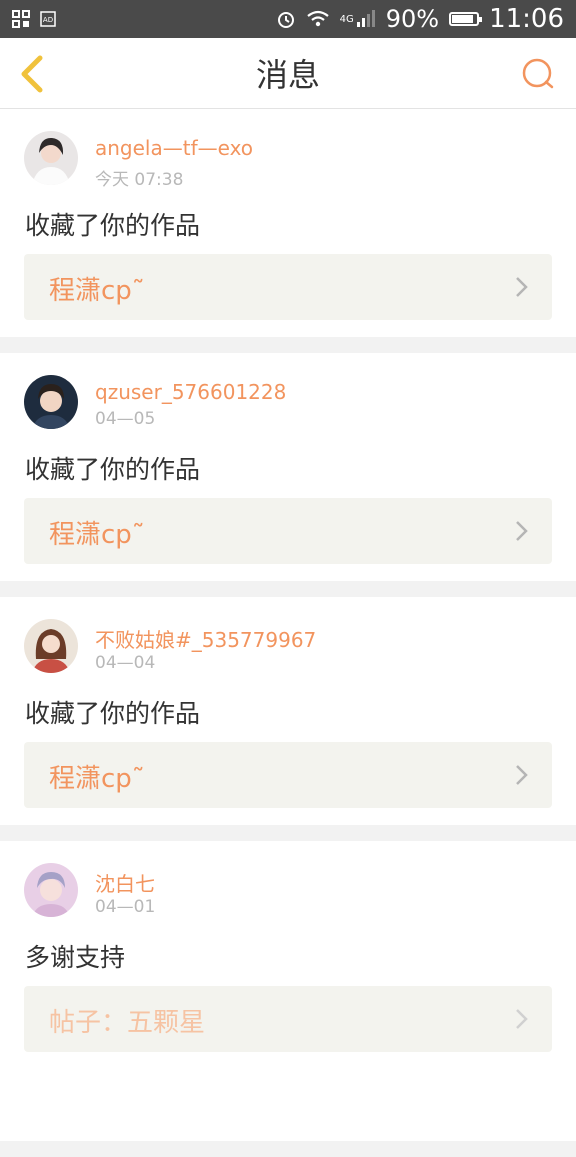  Describe the element at coordinates (21, 19) in the screenshot. I see `grid-app-icon` at that location.